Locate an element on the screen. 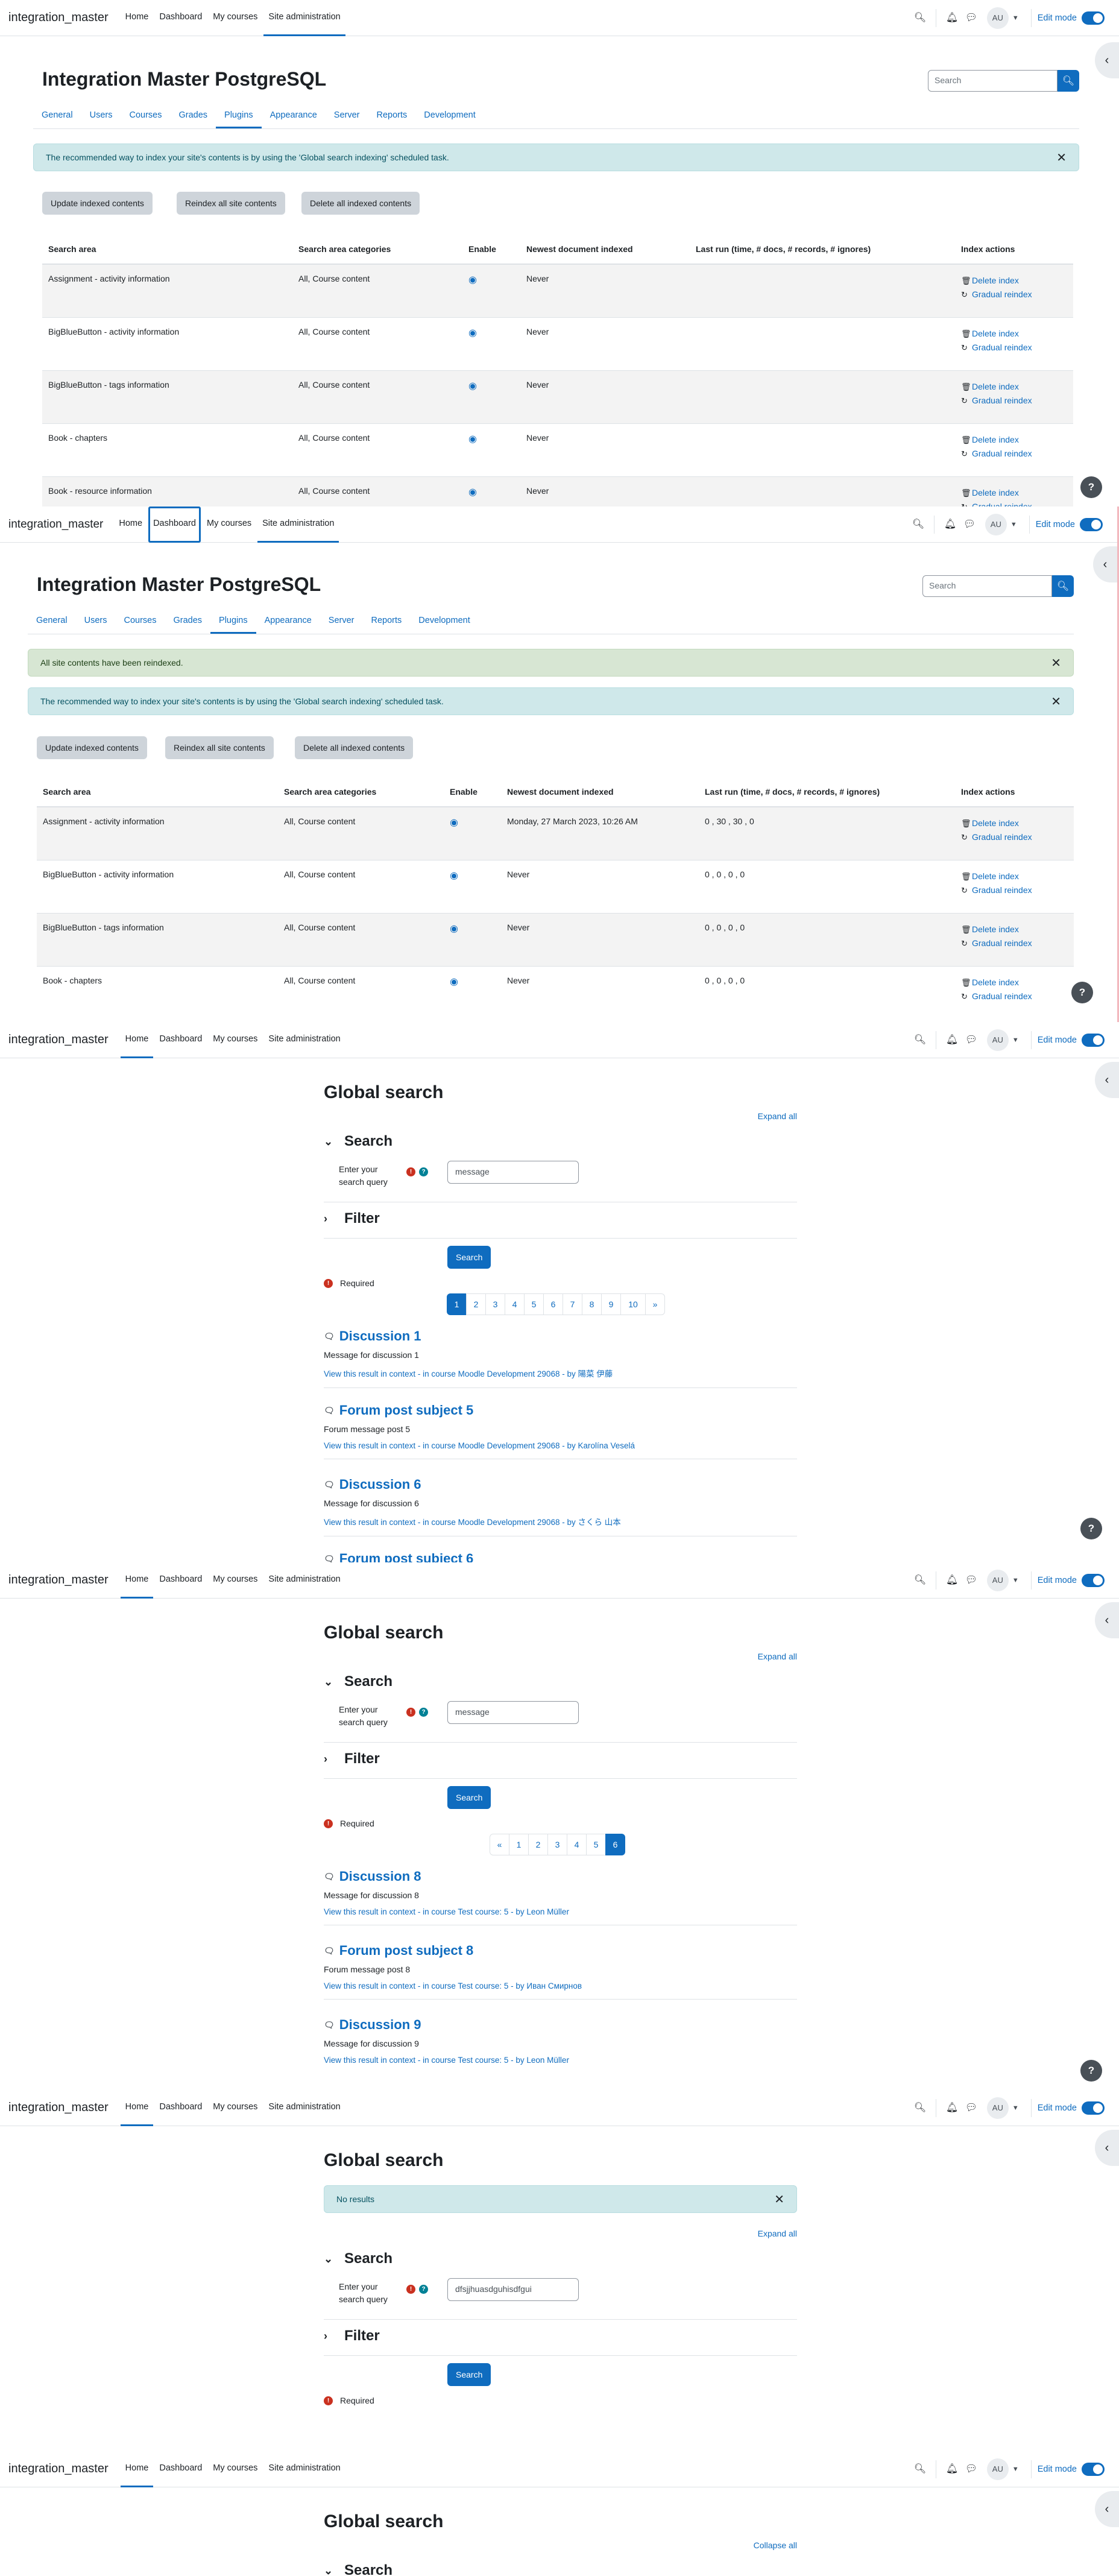  result-title: Discussion 1 is located at coordinates (380, 1336).